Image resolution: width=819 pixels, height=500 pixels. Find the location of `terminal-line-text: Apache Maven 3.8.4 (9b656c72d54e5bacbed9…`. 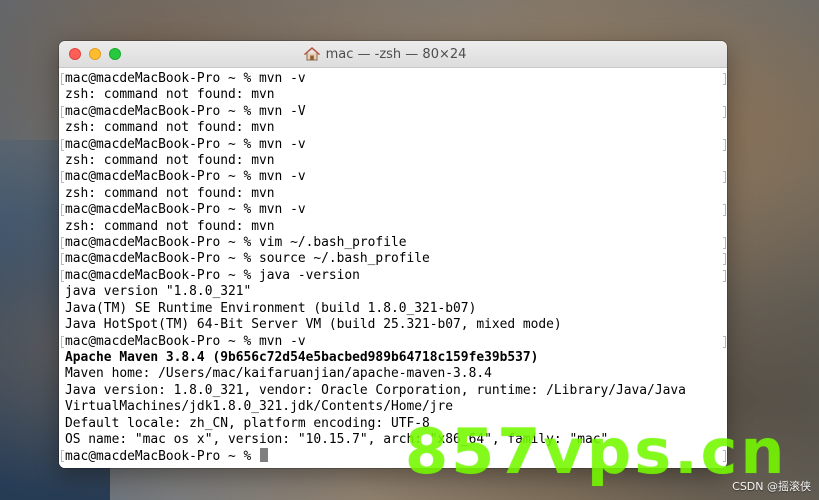

terminal-line-text: Apache Maven 3.8.4 (9b656c72d54e5bacbed9… is located at coordinates (302, 357).